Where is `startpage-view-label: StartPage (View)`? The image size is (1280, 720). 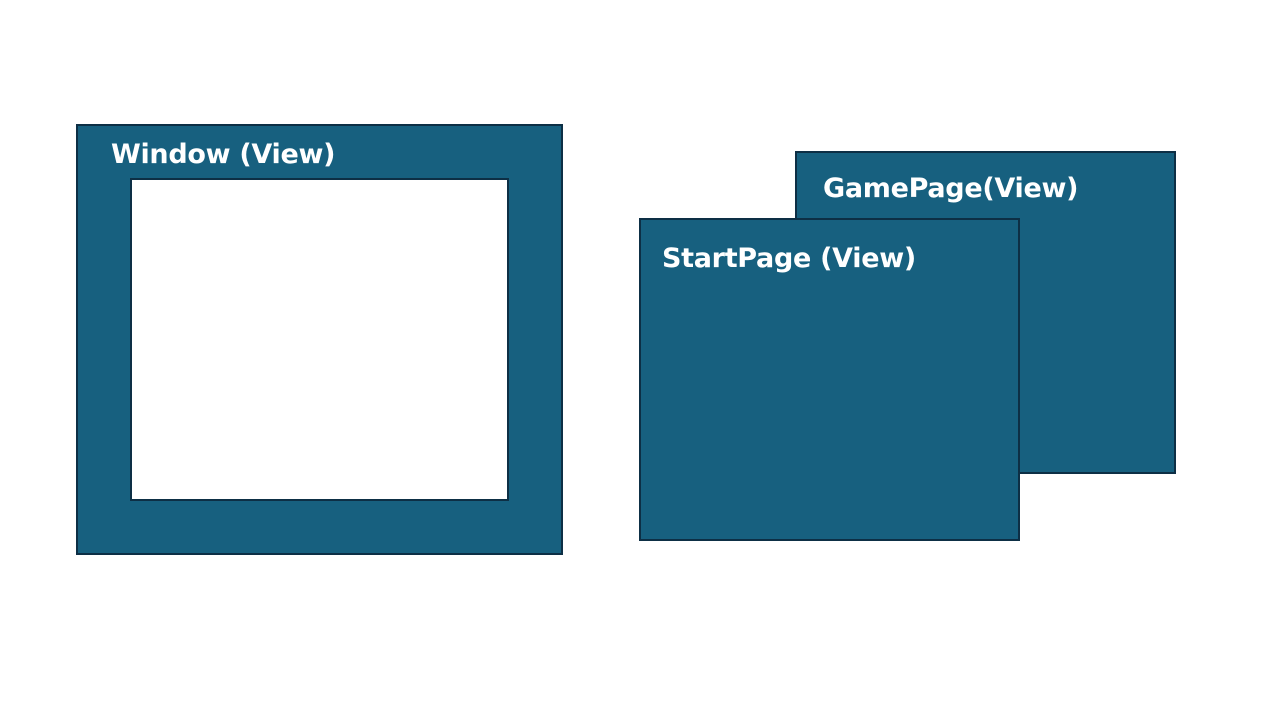
startpage-view-label: StartPage (View) is located at coordinates (789, 258).